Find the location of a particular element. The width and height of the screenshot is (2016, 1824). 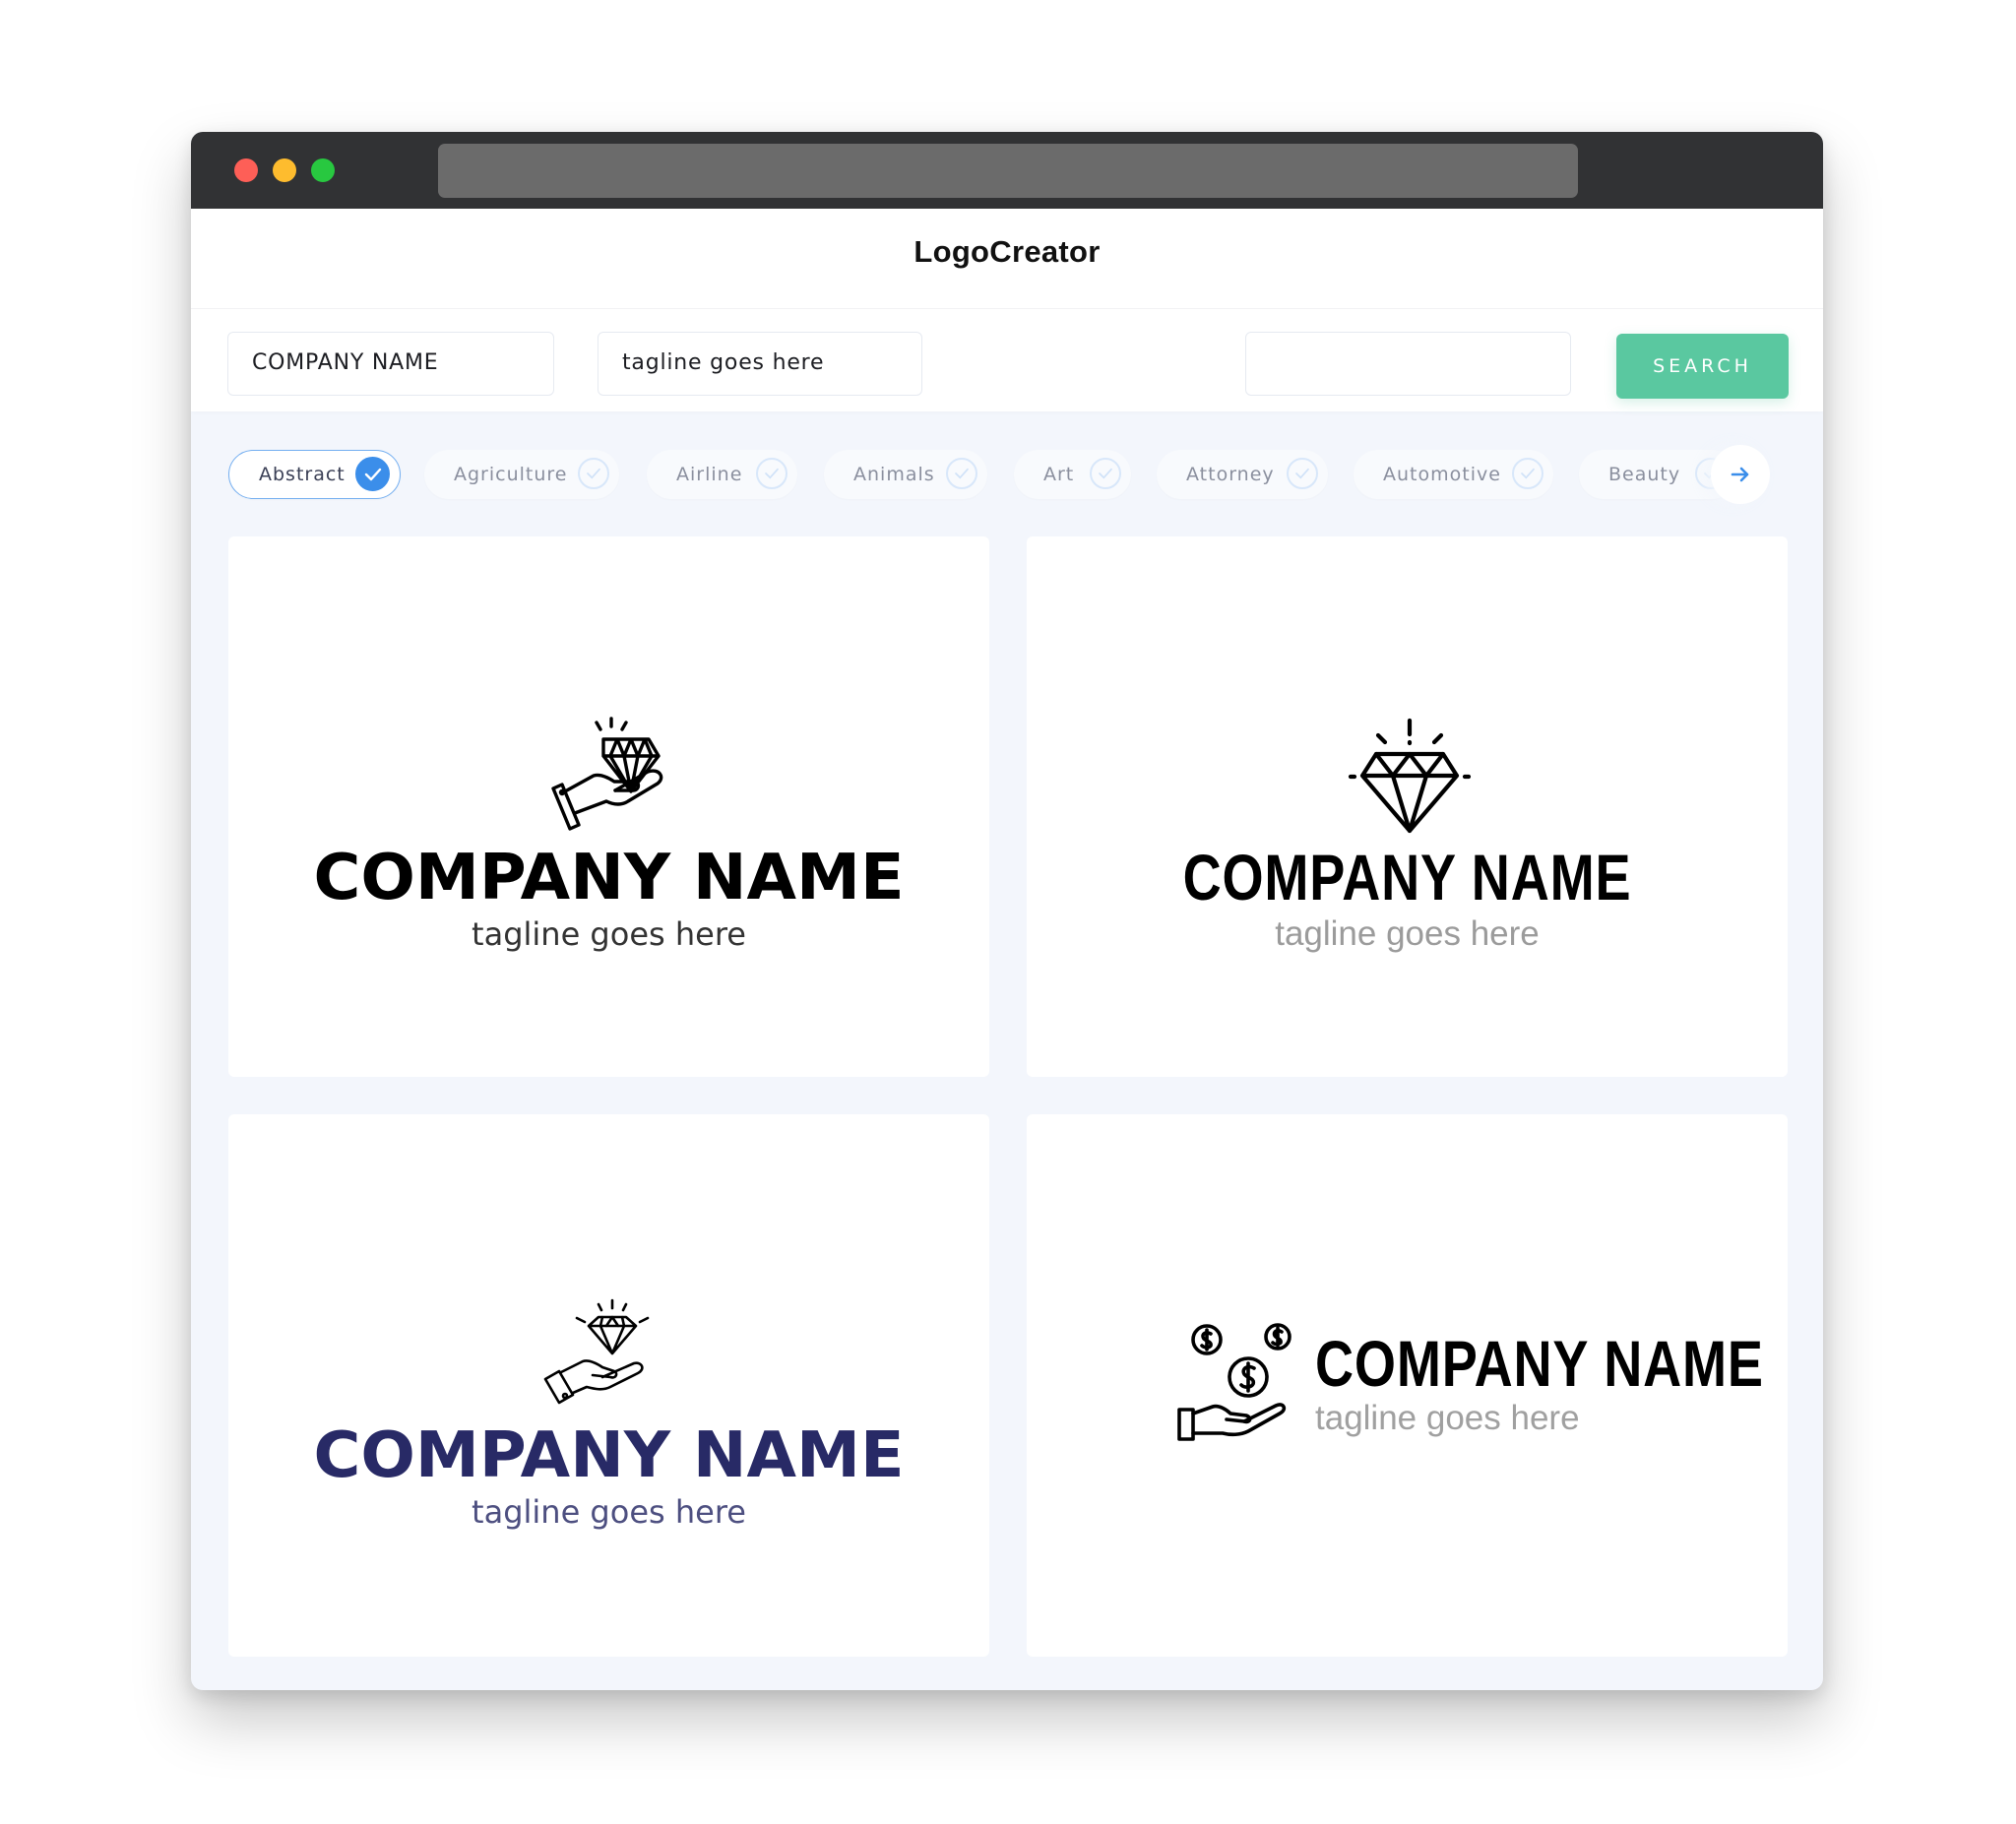

maximize-window-button is located at coordinates (323, 170).